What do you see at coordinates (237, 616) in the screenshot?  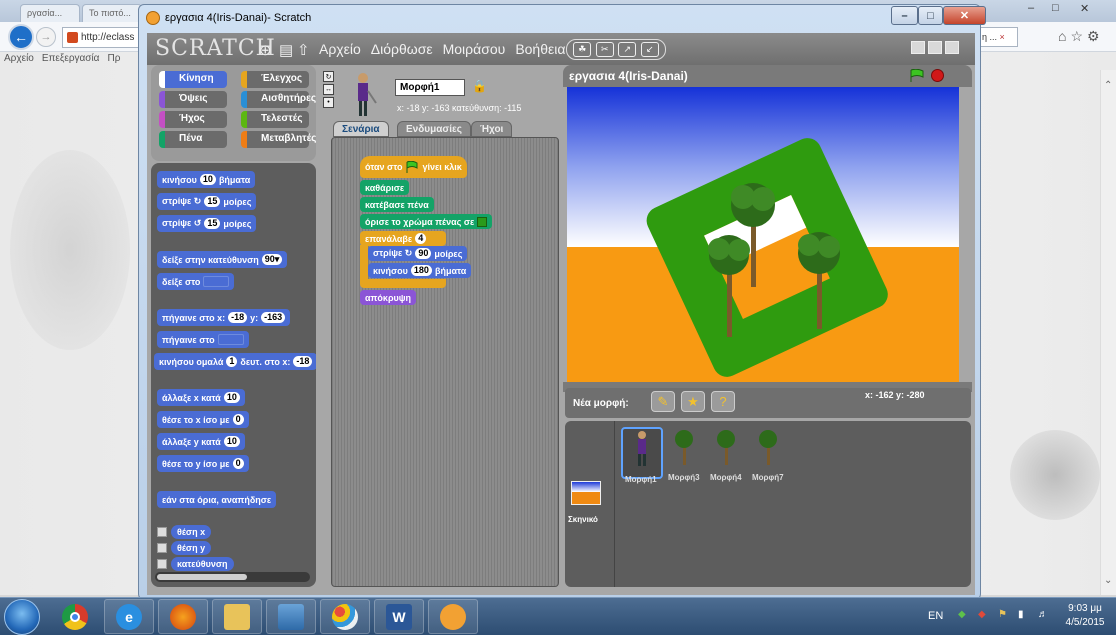 I see `file-explorer-taskbar-button` at bounding box center [237, 616].